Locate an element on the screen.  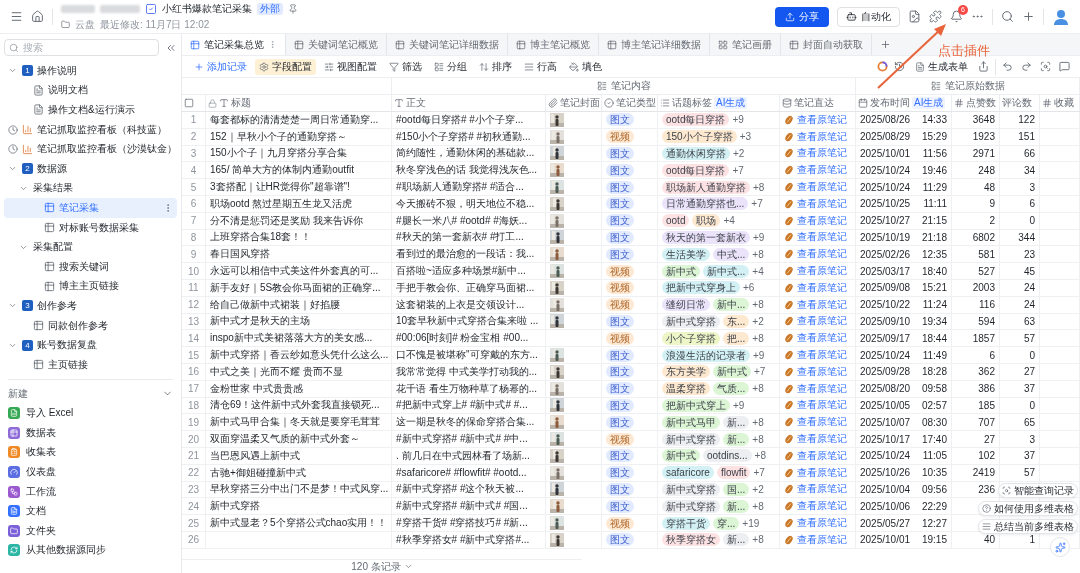
create-item: 仪表盘 is located at coordinates (90, 472).